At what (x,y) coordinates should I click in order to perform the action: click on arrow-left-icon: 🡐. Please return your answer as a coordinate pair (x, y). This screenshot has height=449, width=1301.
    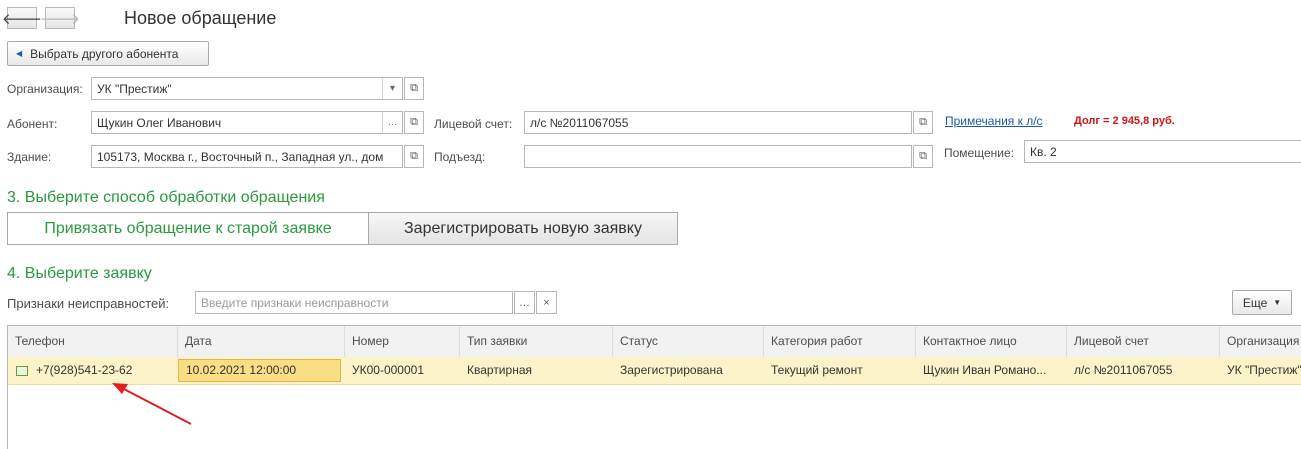
    Looking at the image, I should click on (22, 19).